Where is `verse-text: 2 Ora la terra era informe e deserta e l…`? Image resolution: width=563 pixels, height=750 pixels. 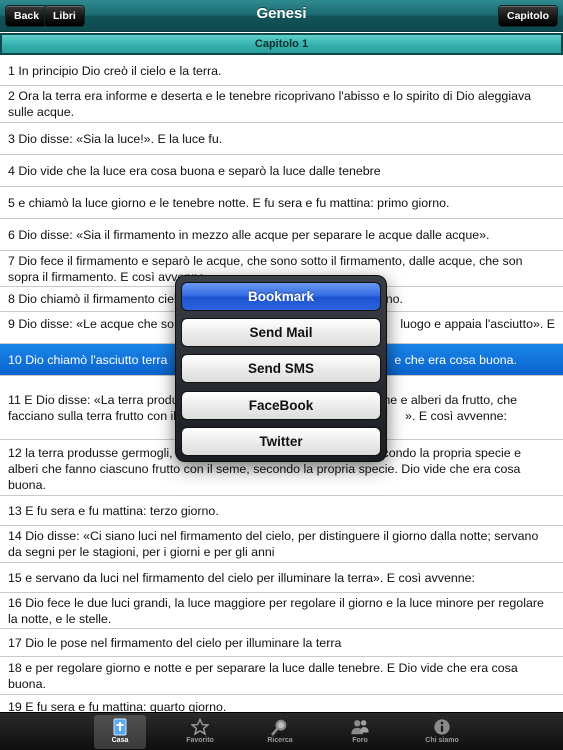
verse-text: 2 Ora la terra era informe e deserta e l… is located at coordinates (270, 104).